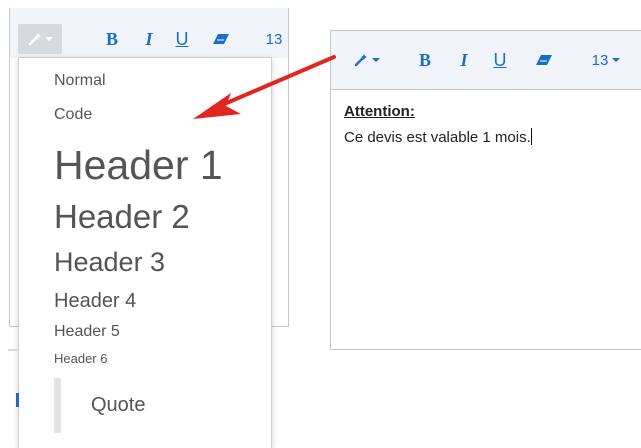  Describe the element at coordinates (600, 60) in the screenshot. I see `font-size-value: 13` at that location.